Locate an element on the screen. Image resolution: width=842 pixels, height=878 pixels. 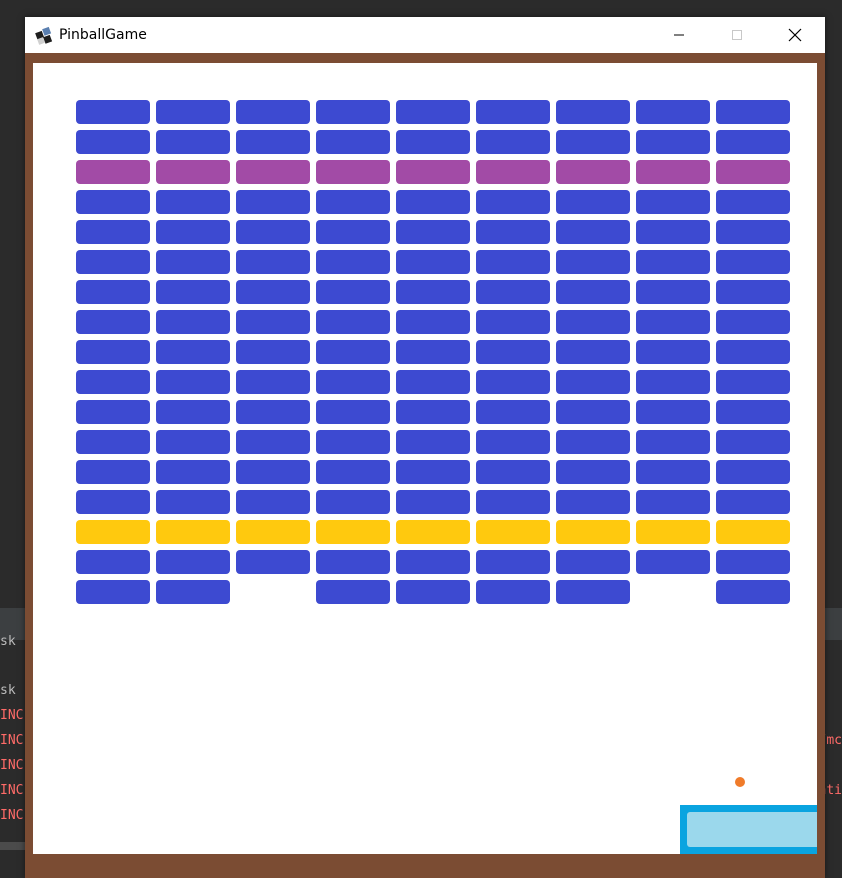
console-scrollbar is located at coordinates (14, 846).